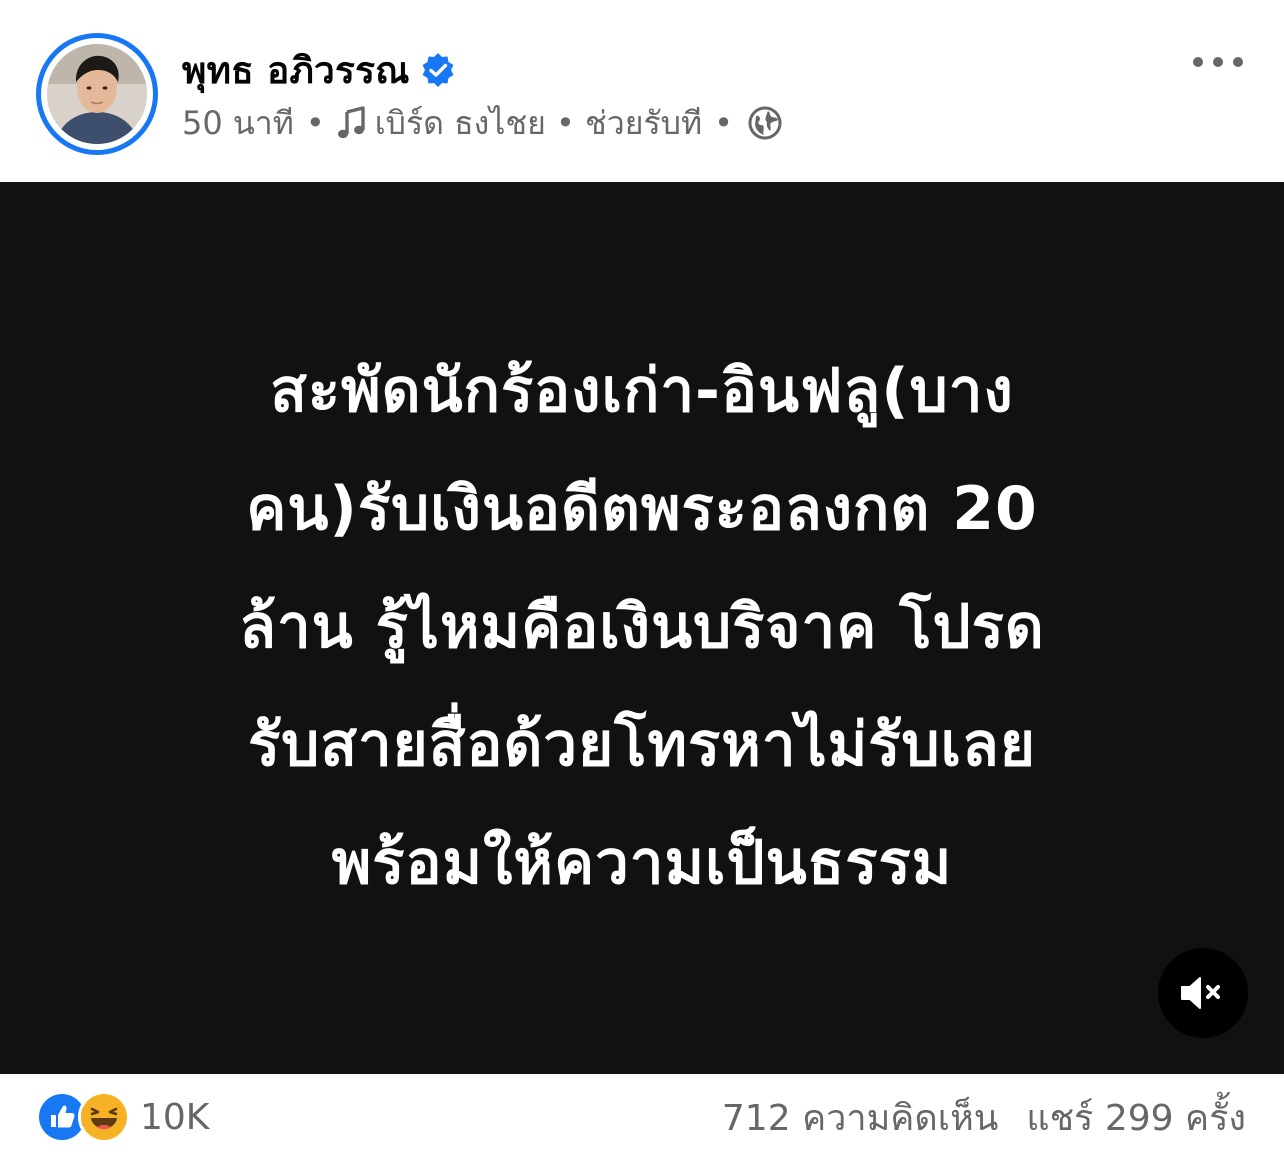  What do you see at coordinates (642, 745) in the screenshot?
I see `headline-line: รับสายสื่อด้วยโทรหาไม่รับเลย` at bounding box center [642, 745].